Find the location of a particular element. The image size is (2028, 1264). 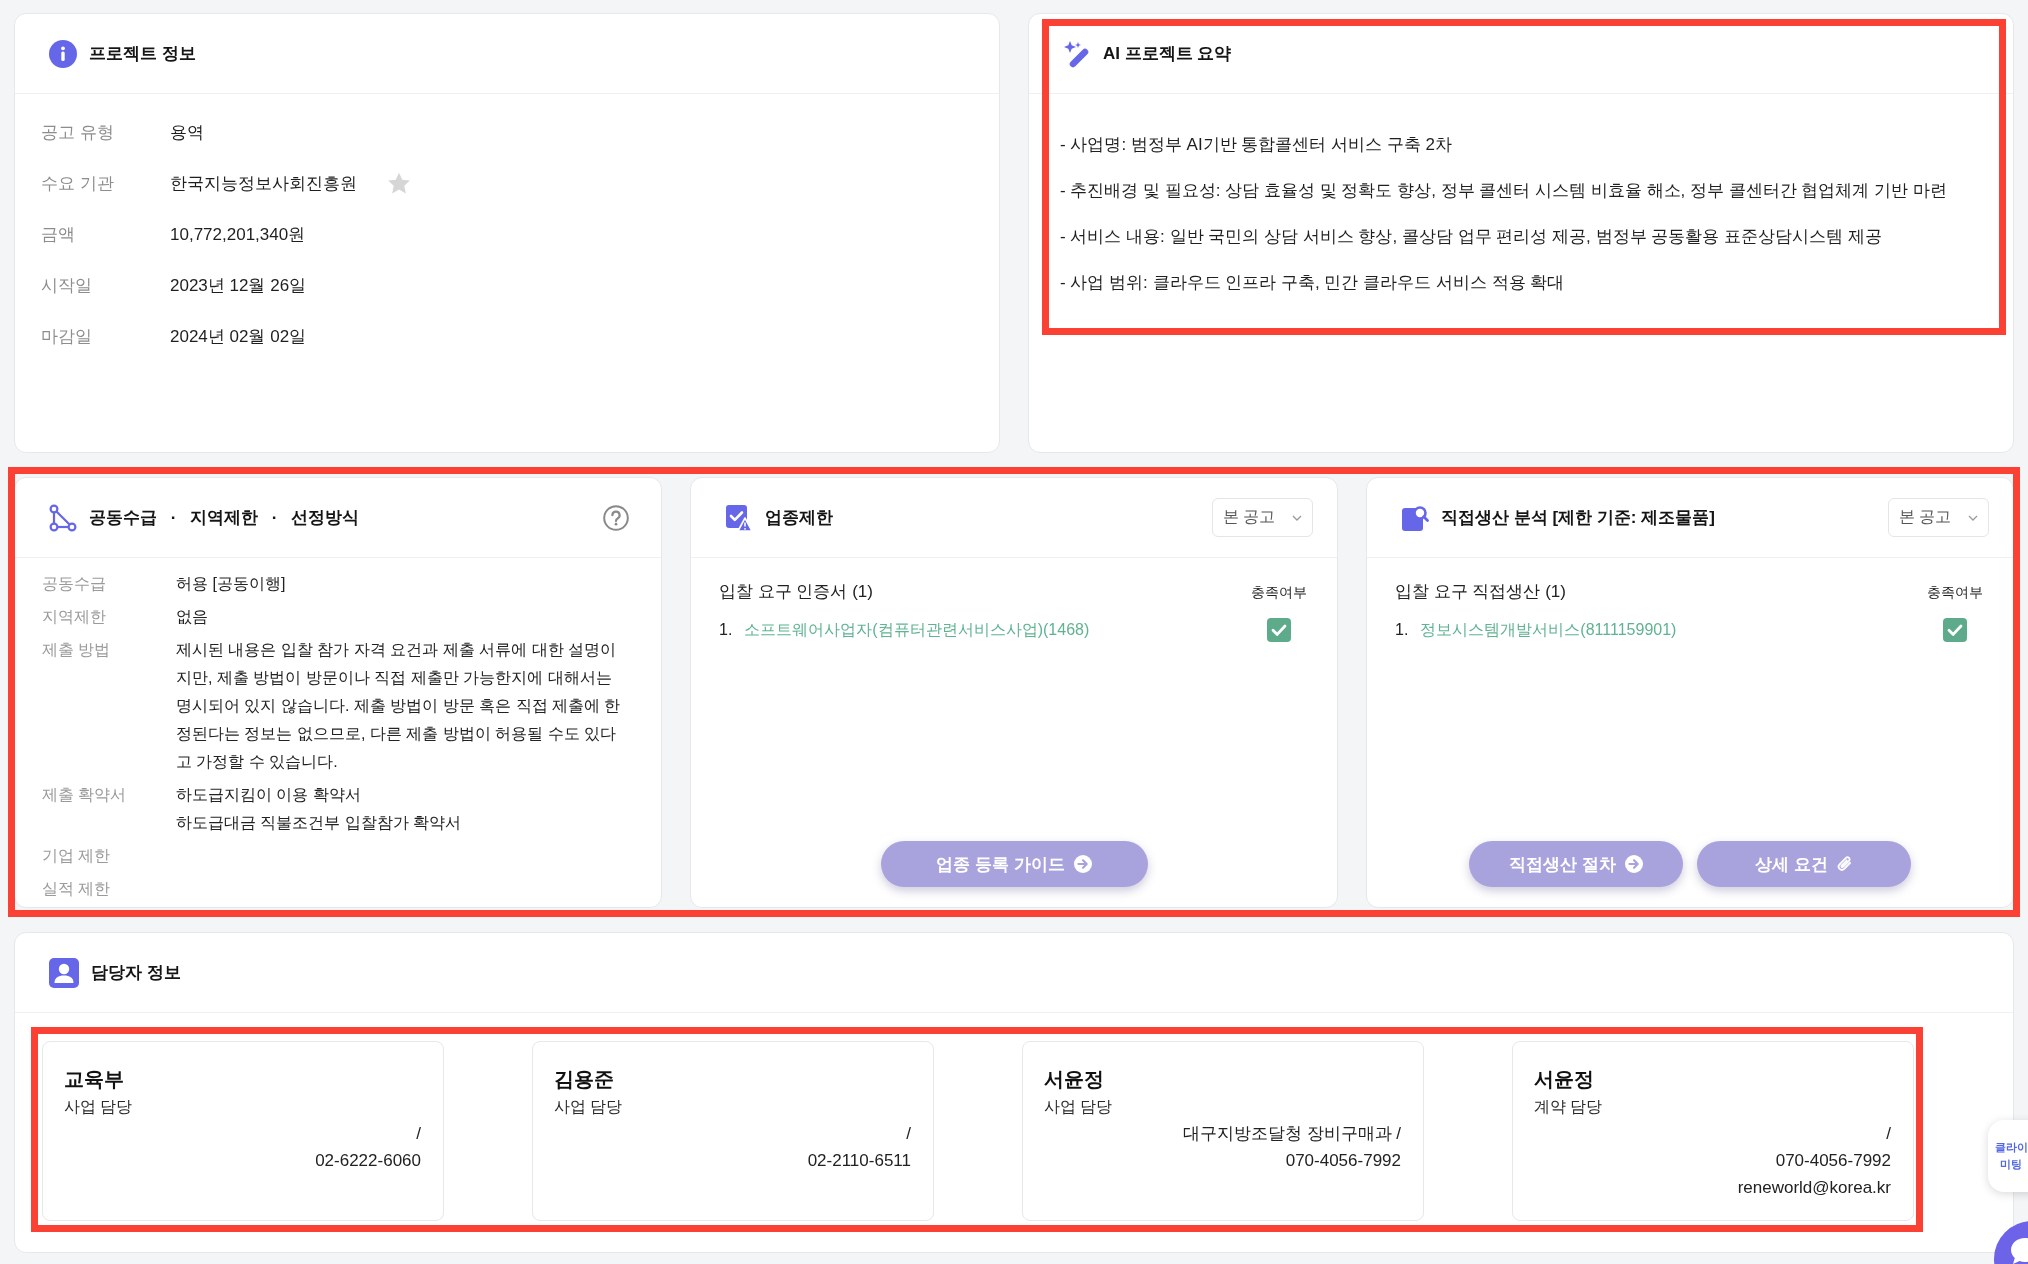

summary-line: - 서비스 내용: 일반 국민의 상담 서비스 향상, 콜상담 업무 편리성 제공, 범정부 공동활용 표준상담시스템 제공 is located at coordinates (1471, 237).